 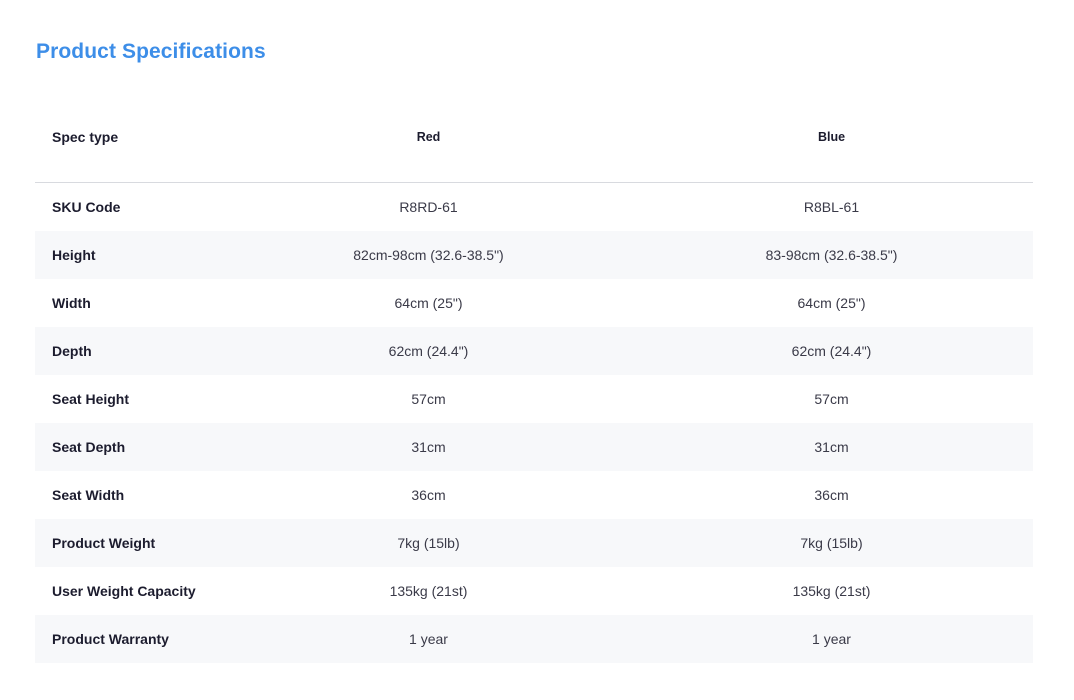 I want to click on spec-label: Depth, so click(x=131, y=351).